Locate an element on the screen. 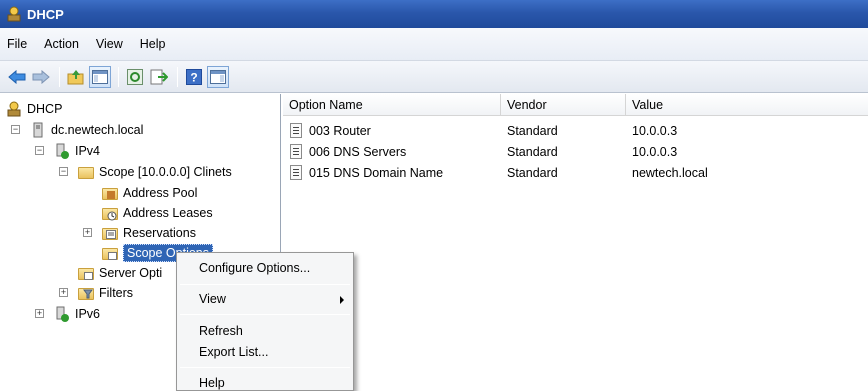 The image size is (868, 391). tree-node-ipv4: IPv4 is located at coordinates (77, 151).